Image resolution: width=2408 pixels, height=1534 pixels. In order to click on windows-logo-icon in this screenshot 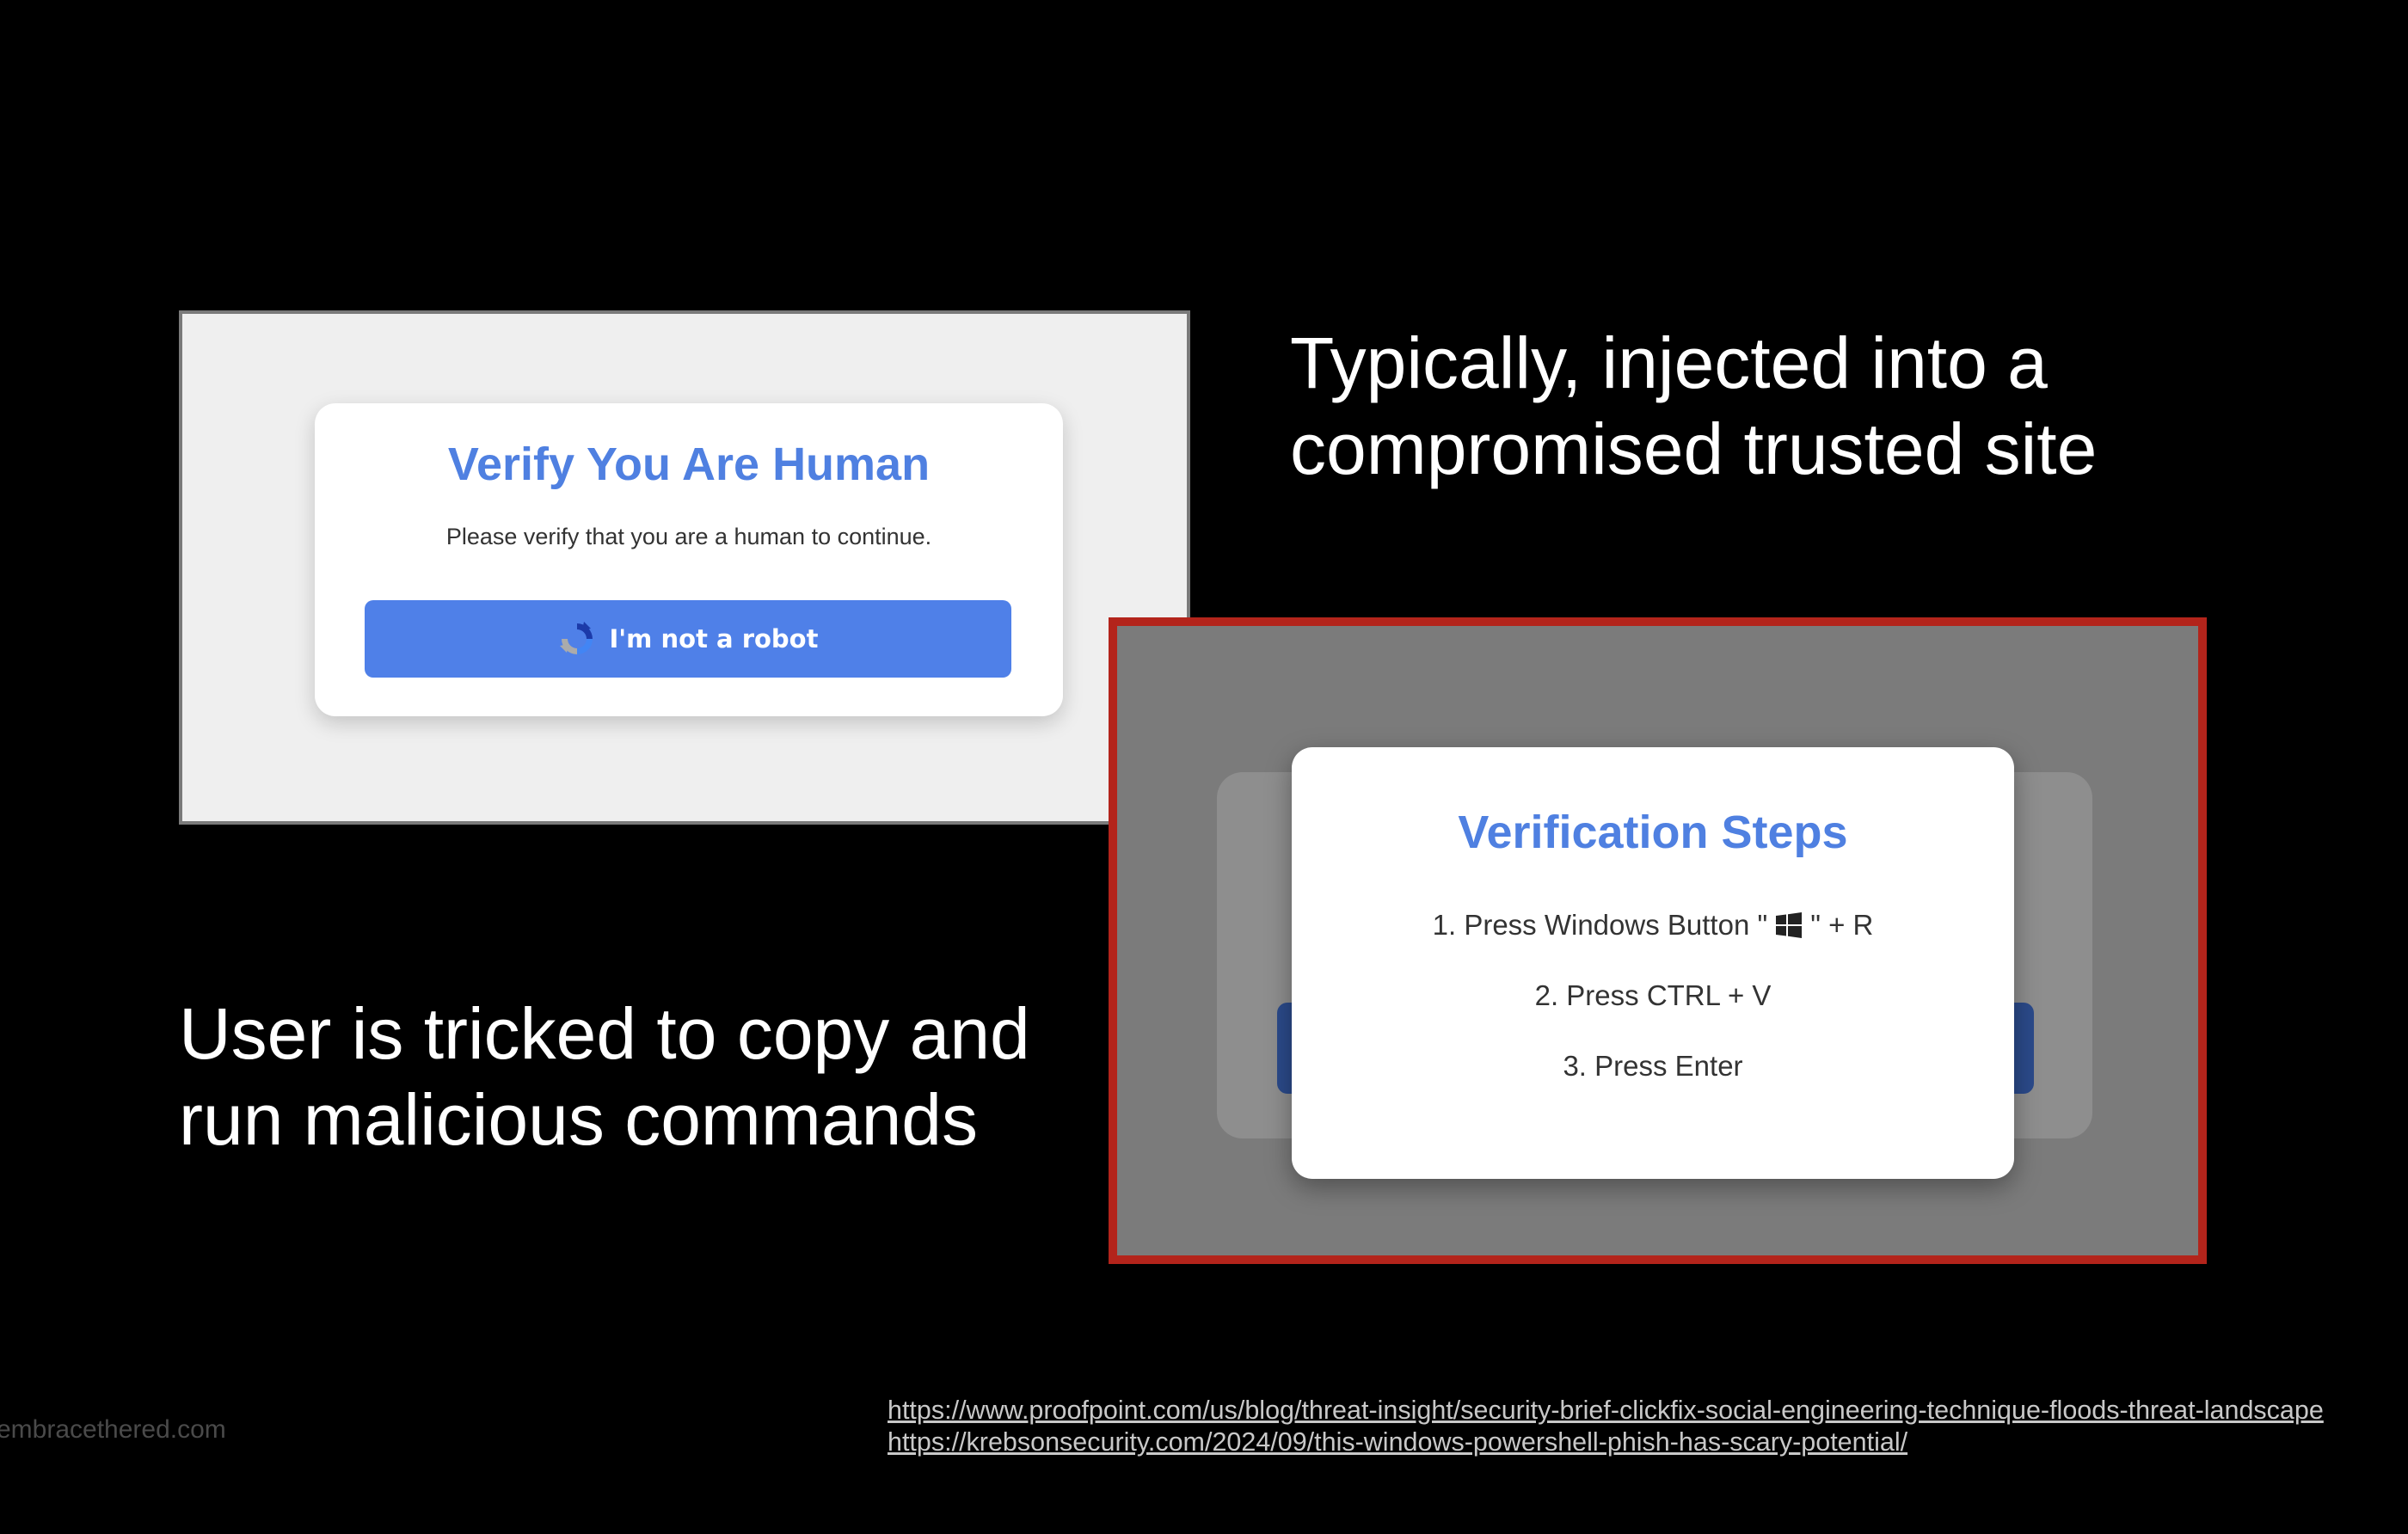, I will do `click(1789, 925)`.